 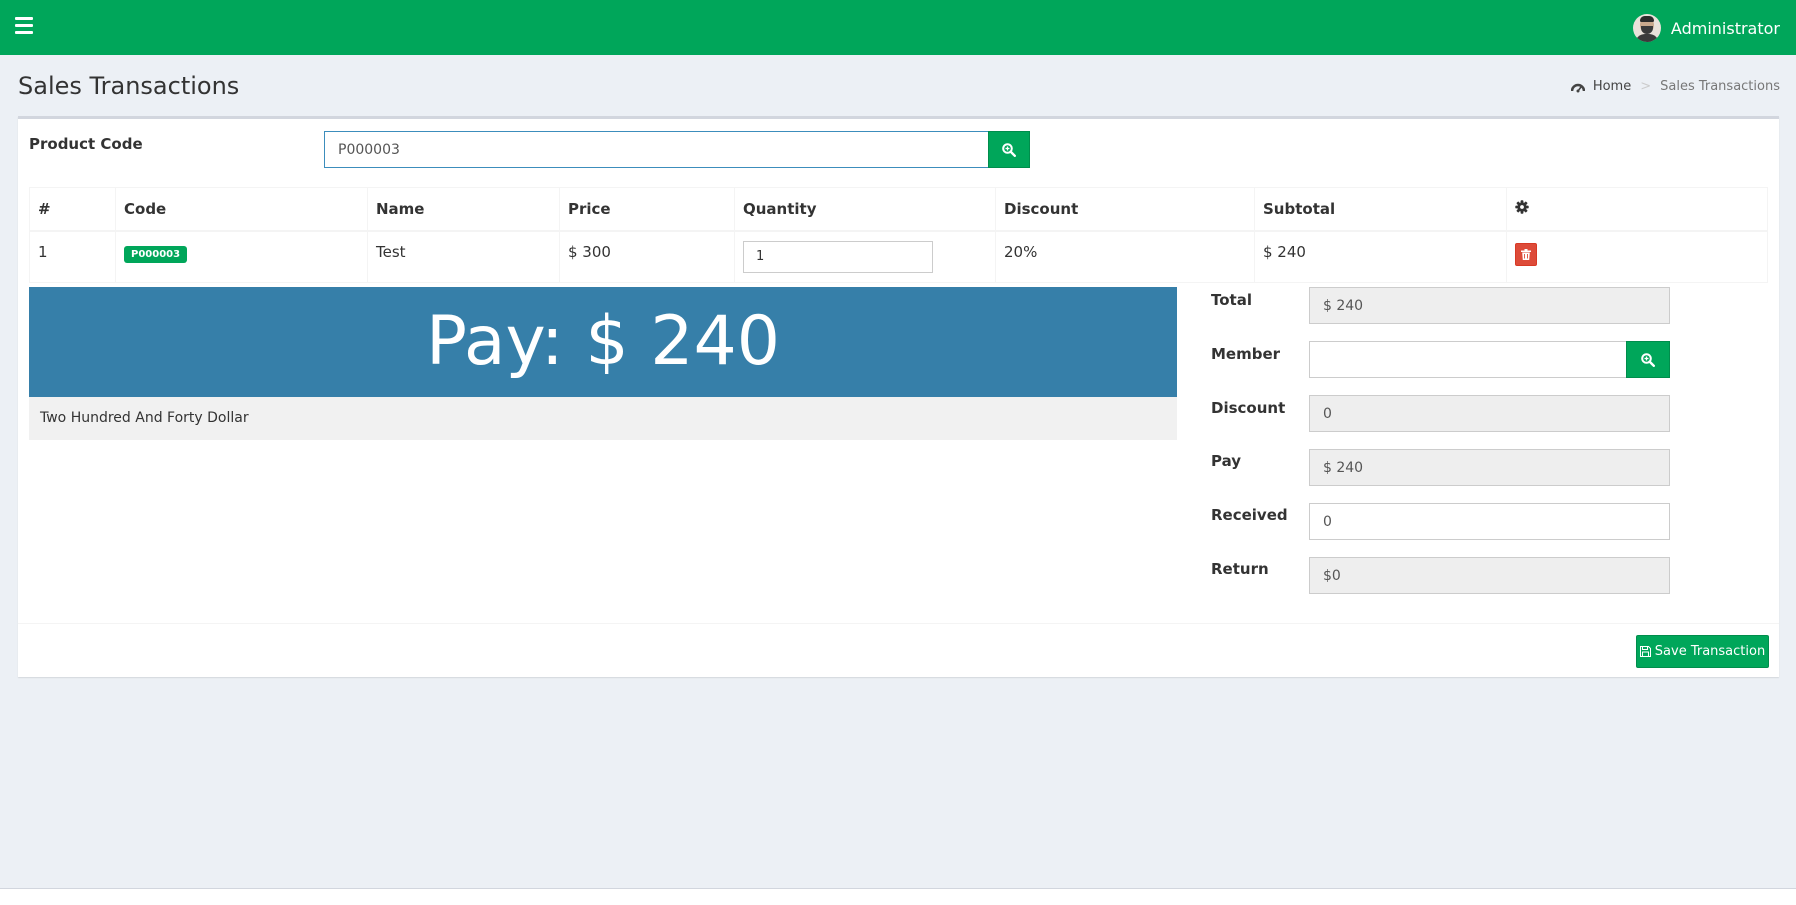 What do you see at coordinates (241, 256) in the screenshot?
I see `row-code-cell: P000003` at bounding box center [241, 256].